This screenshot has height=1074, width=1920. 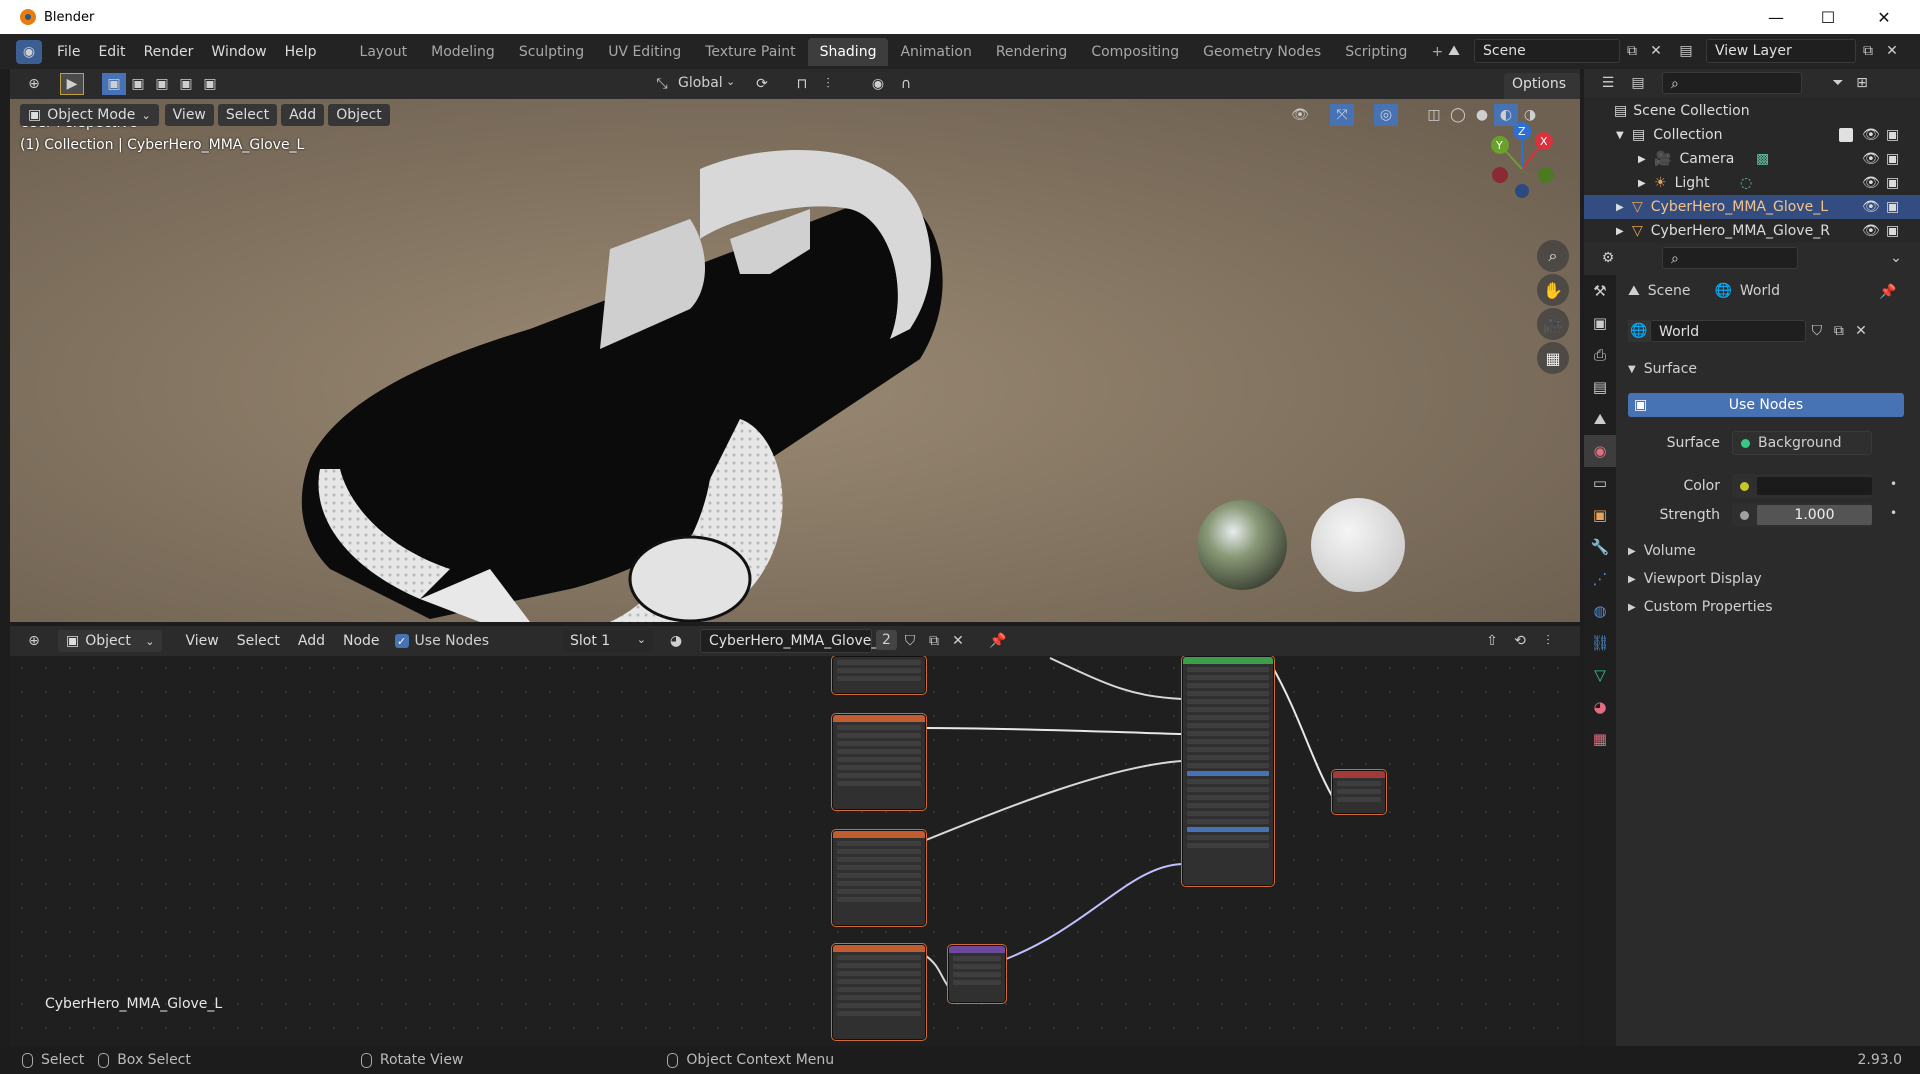 What do you see at coordinates (1700, 607) in the screenshot?
I see `panel-custom-properties-header: ▶ Custom Properties` at bounding box center [1700, 607].